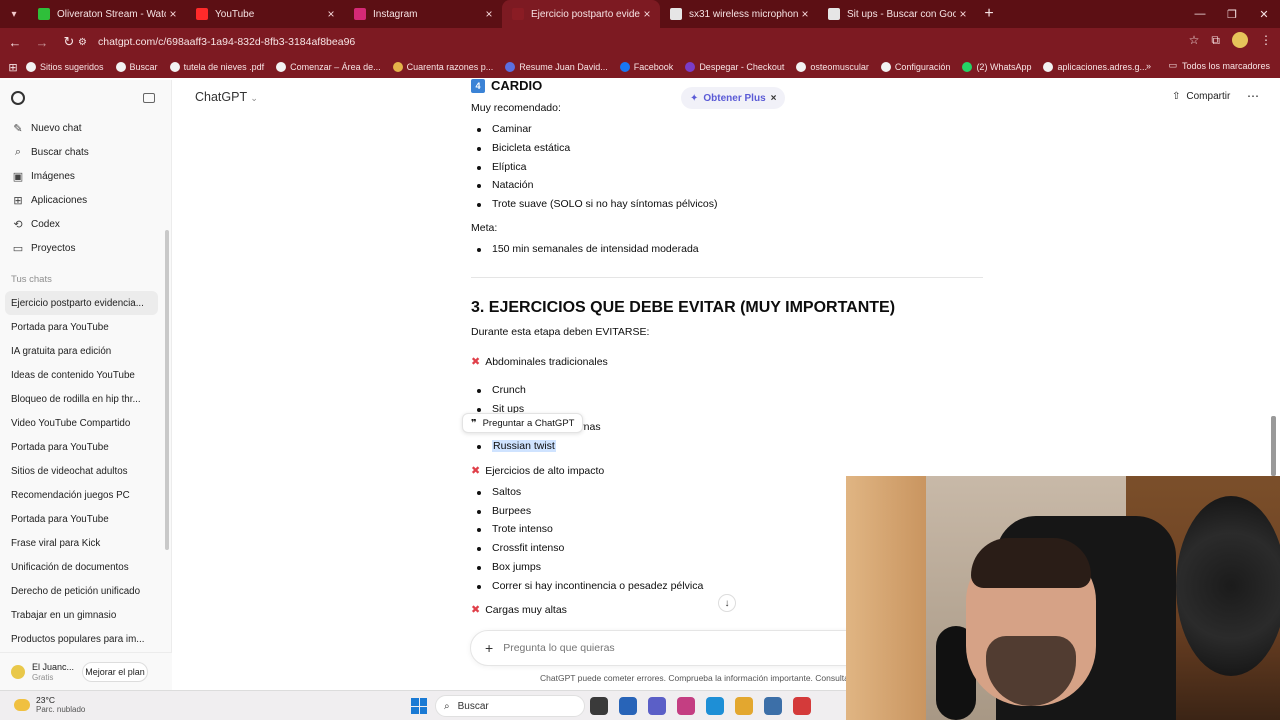  Describe the element at coordinates (85, 495) in the screenshot. I see `chat-history-item: Recomendación juegos PC` at that location.